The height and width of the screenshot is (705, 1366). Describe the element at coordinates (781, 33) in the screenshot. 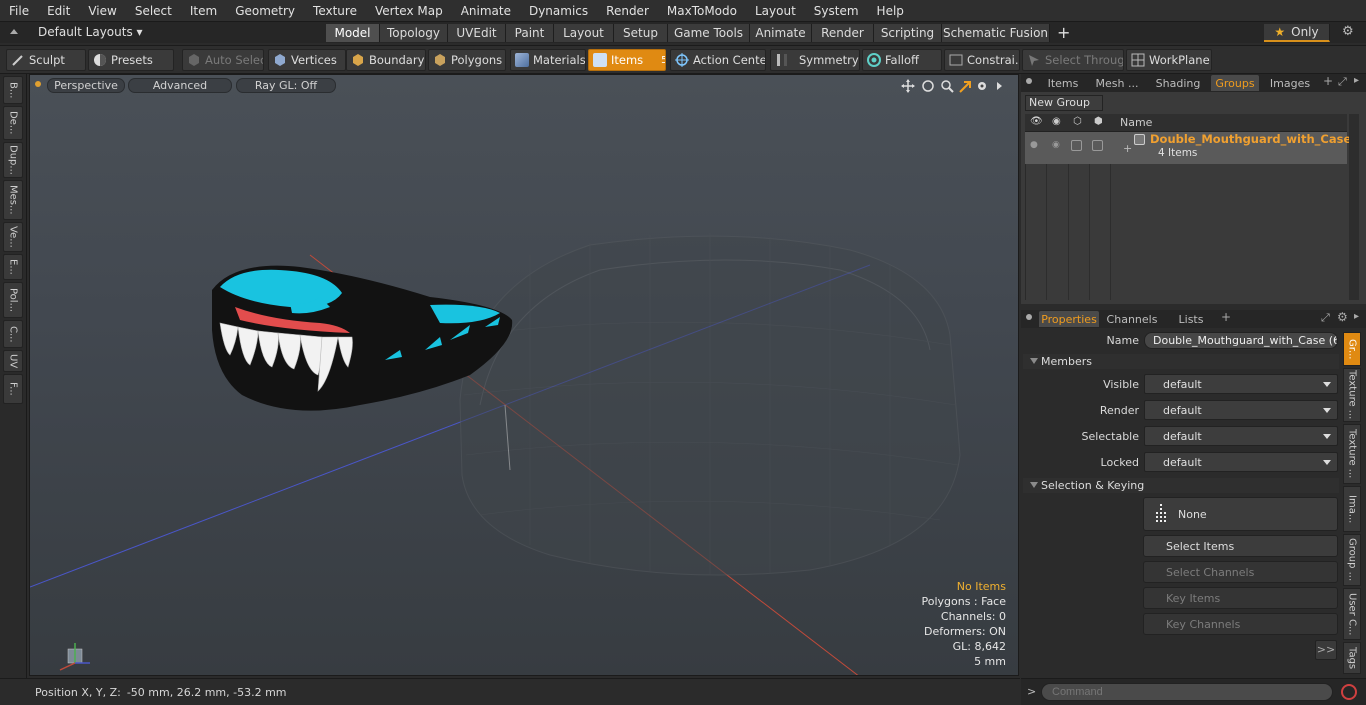

I see `tab-animate: Animate` at that location.